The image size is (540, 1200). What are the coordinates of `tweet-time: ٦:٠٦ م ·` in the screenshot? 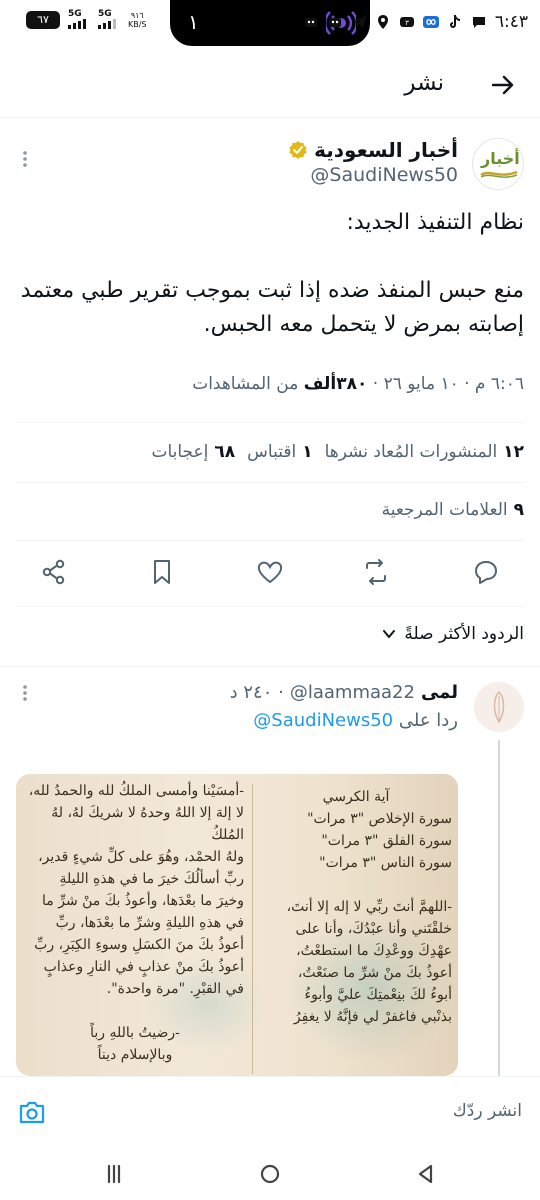 It's located at (494, 384).